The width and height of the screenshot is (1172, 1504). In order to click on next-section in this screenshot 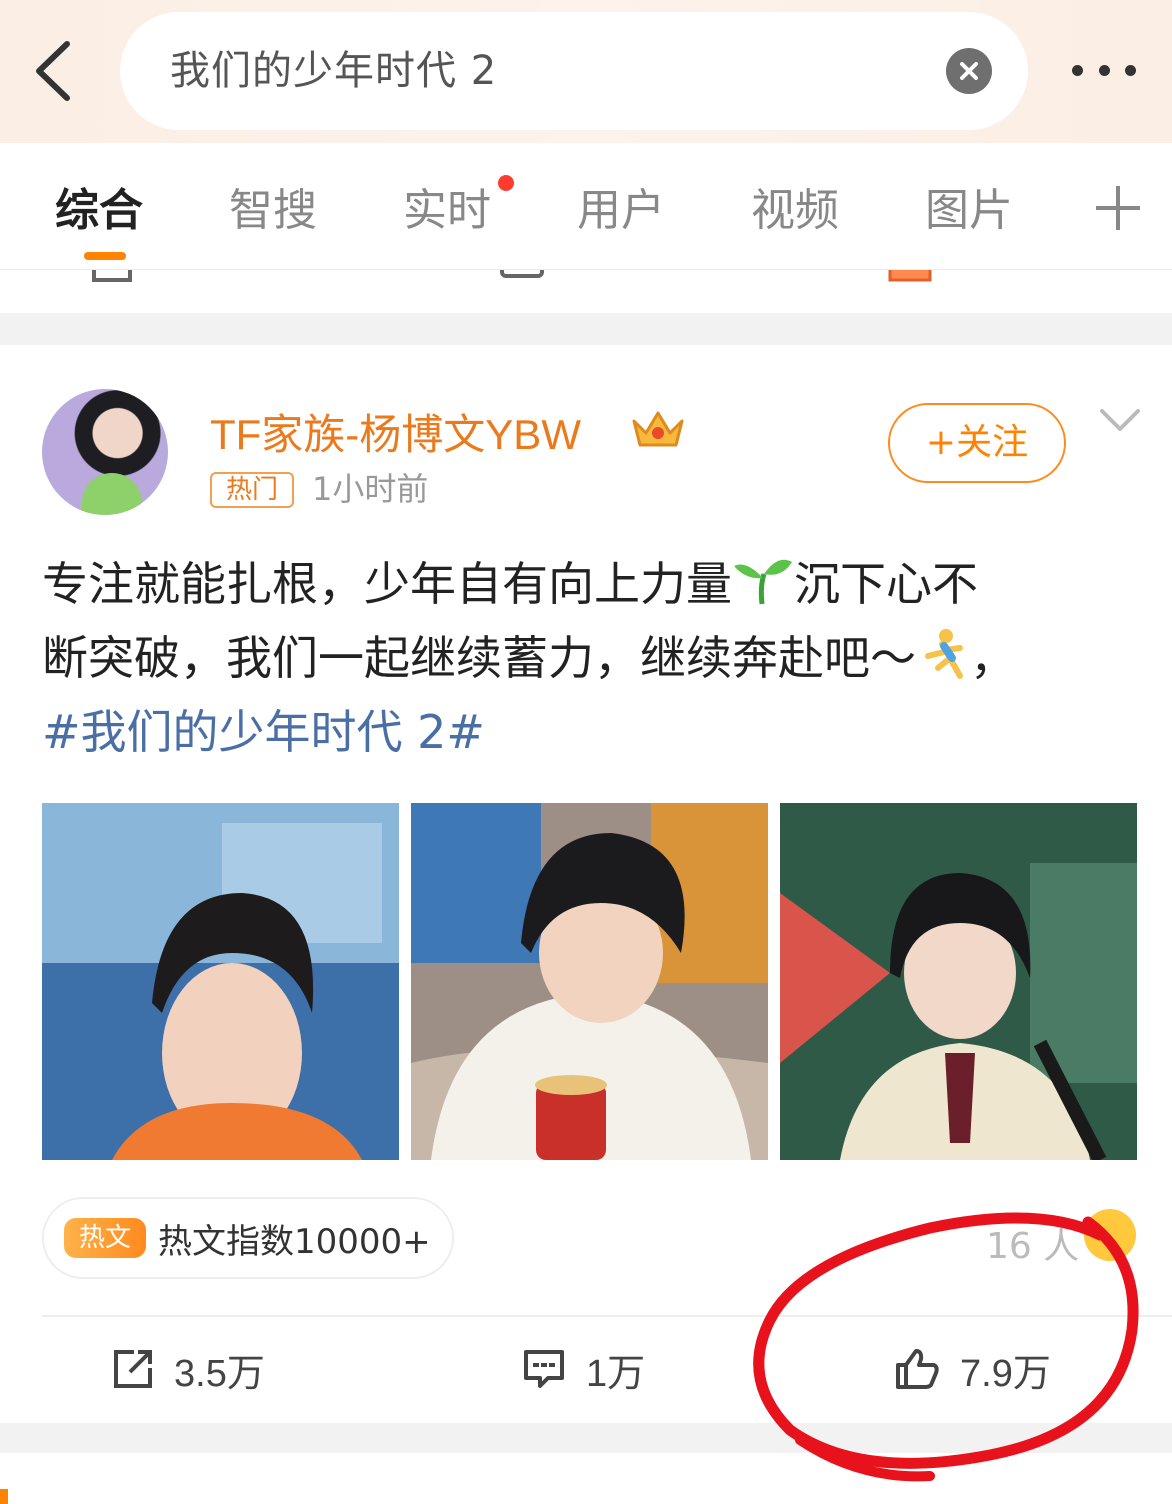, I will do `click(586, 1478)`.